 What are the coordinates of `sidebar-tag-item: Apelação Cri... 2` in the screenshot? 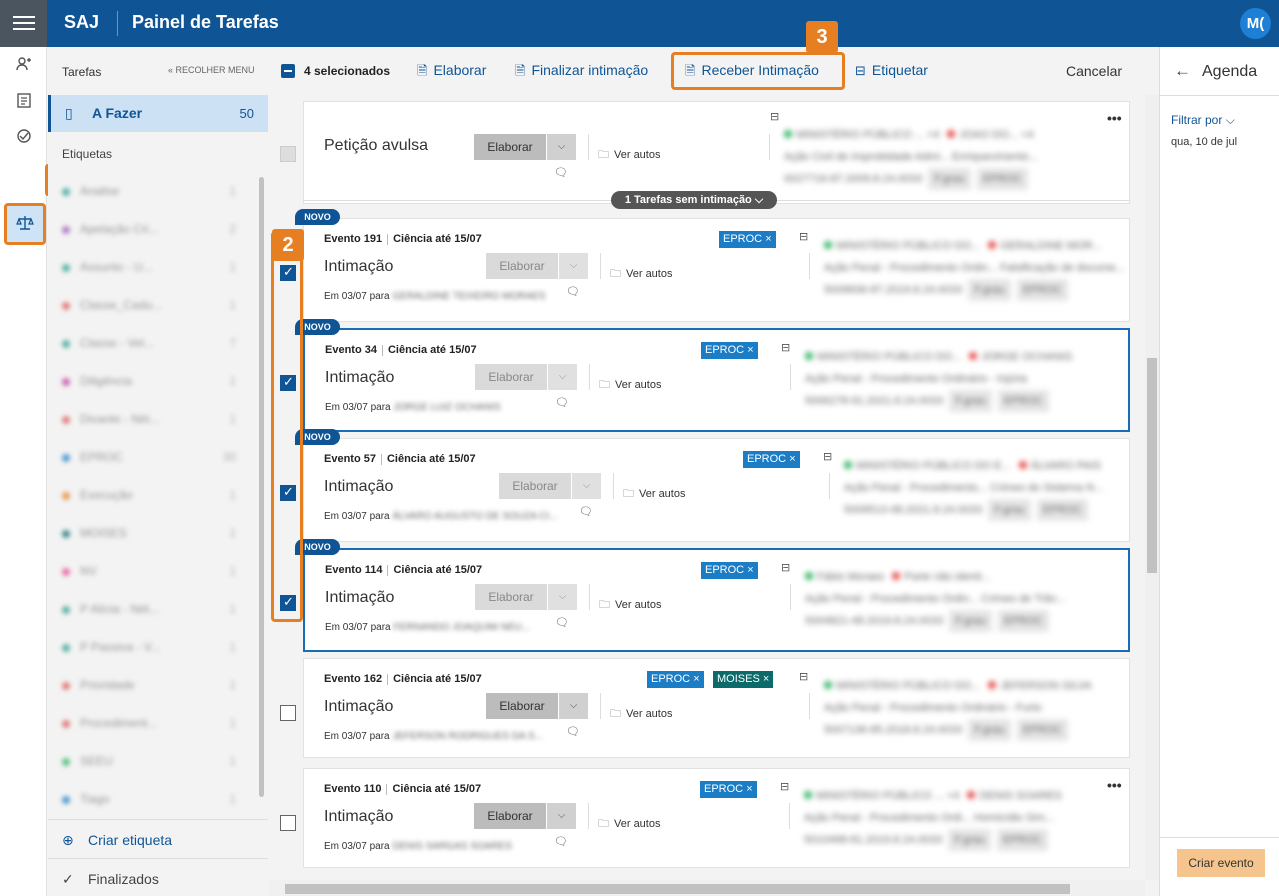 It's located at (152, 230).